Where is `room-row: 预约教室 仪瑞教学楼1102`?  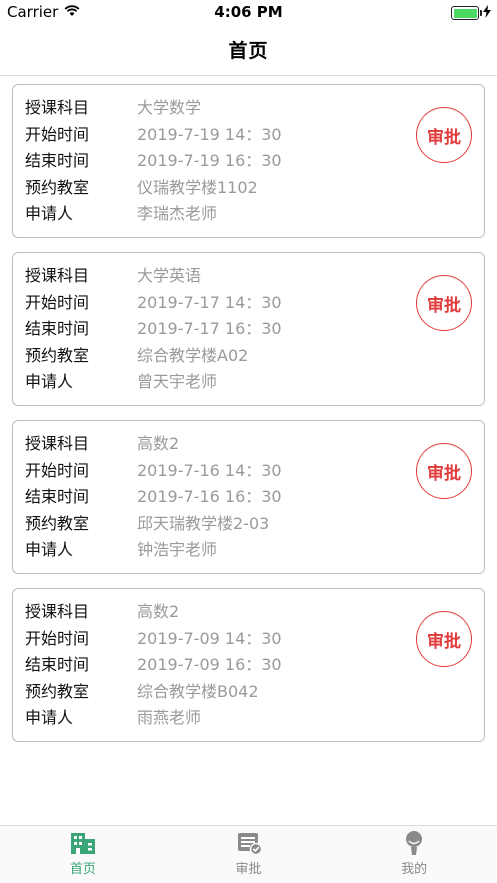 room-row: 预约教室 仪瑞教学楼1102 is located at coordinates (141, 188).